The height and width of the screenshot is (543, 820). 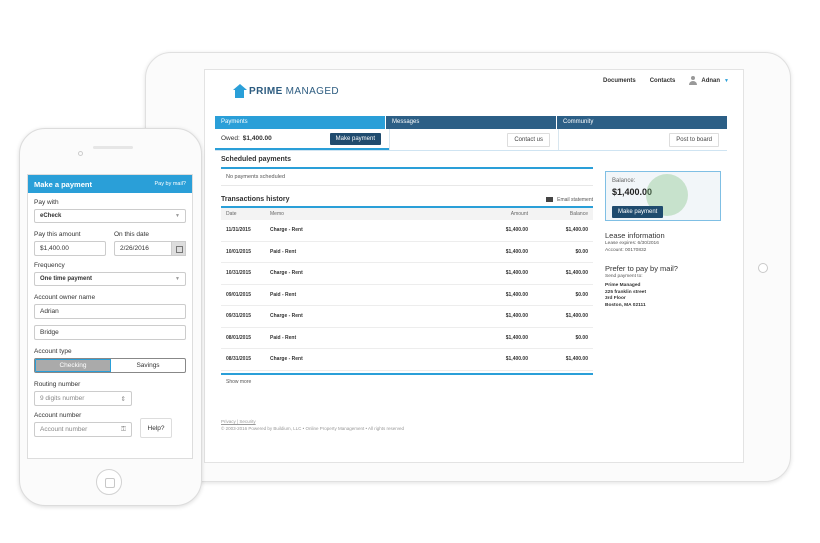 I want to click on lease-title: Lease information, so click(x=635, y=235).